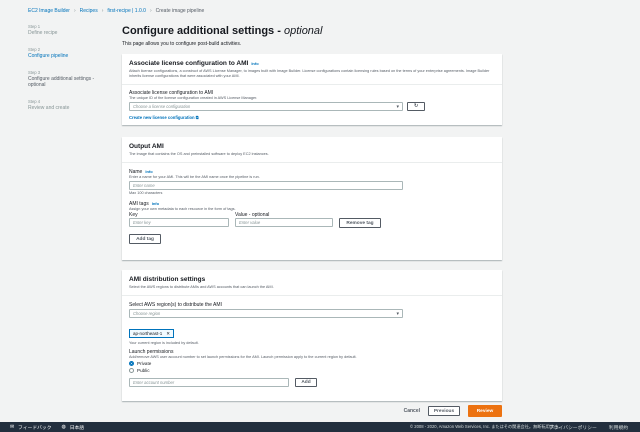  What do you see at coordinates (146, 193) in the screenshot?
I see `field-constraint: Max 100 characters` at bounding box center [146, 193].